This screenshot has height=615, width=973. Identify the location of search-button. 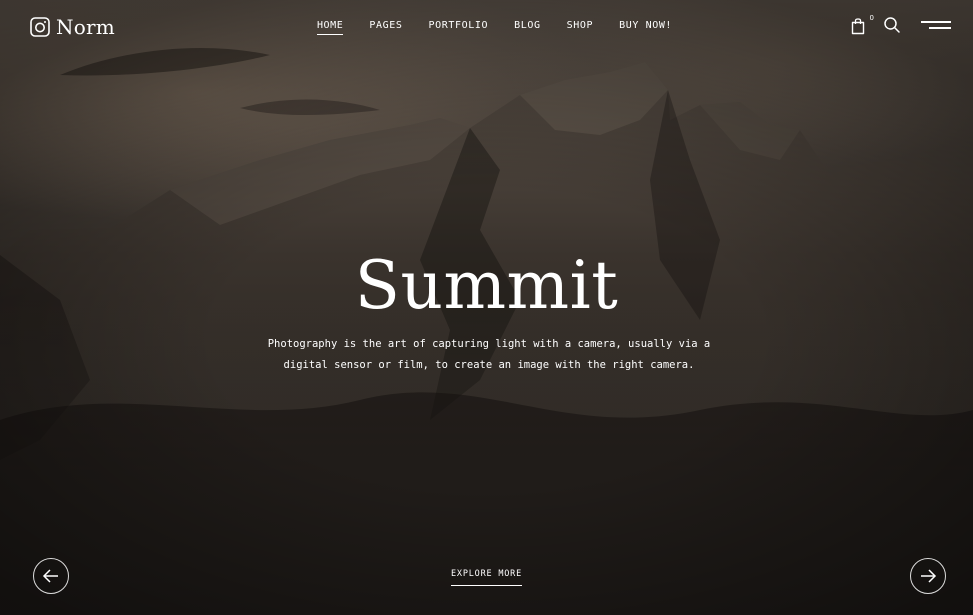
(892, 25).